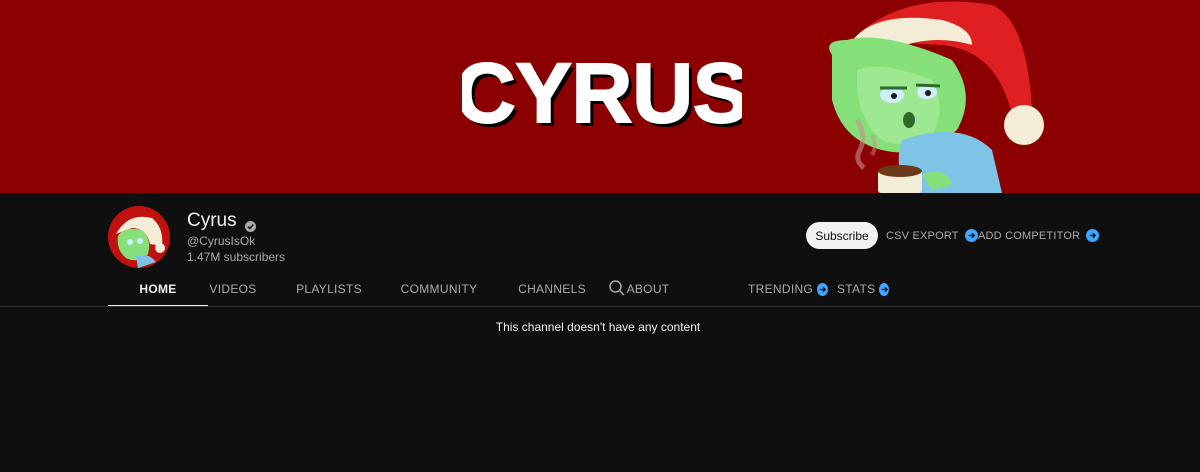 The height and width of the screenshot is (472, 1200). What do you see at coordinates (233, 289) in the screenshot?
I see `tab-videos: VIDEOS` at bounding box center [233, 289].